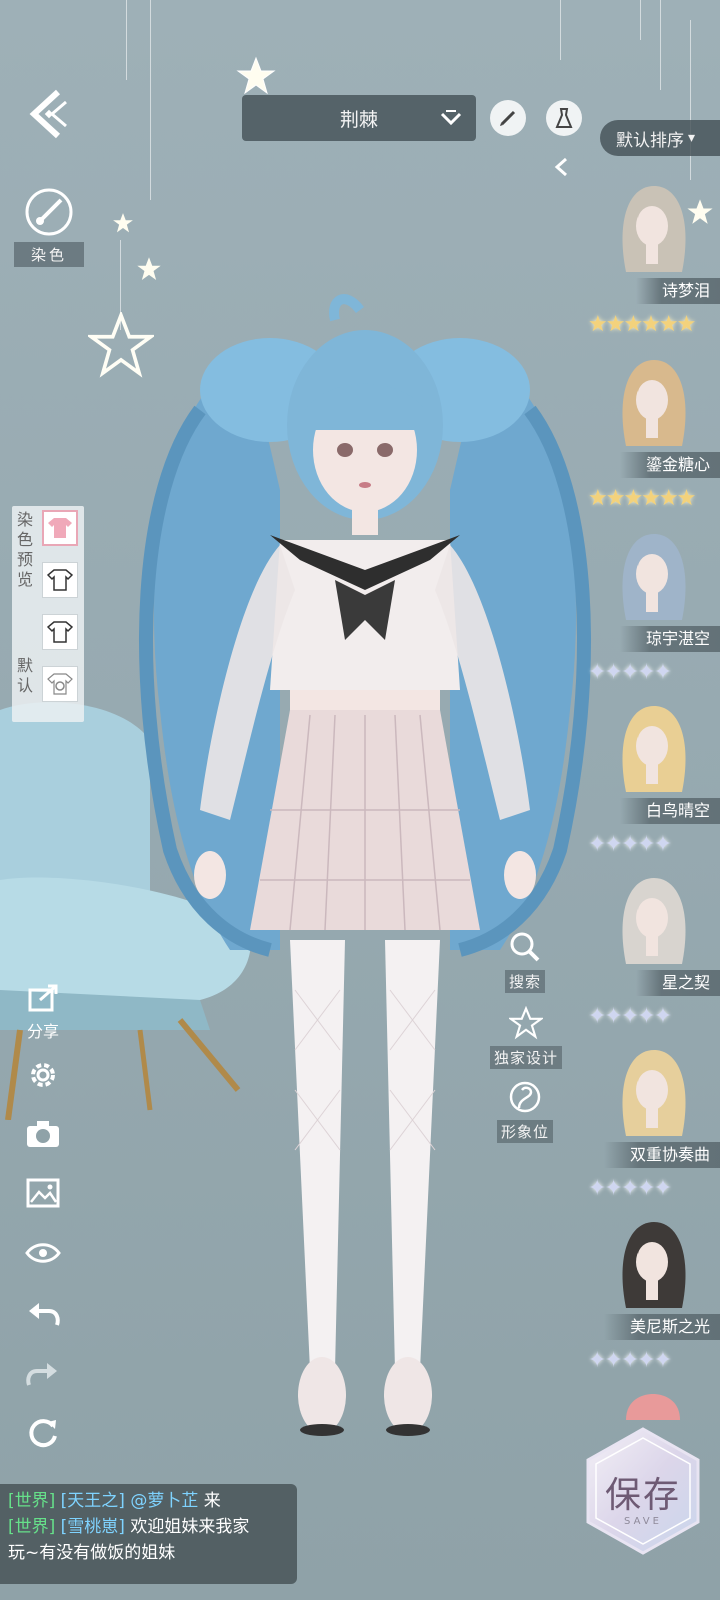 This screenshot has height=1600, width=720. I want to click on settings-gear-icon, so click(43, 1075).